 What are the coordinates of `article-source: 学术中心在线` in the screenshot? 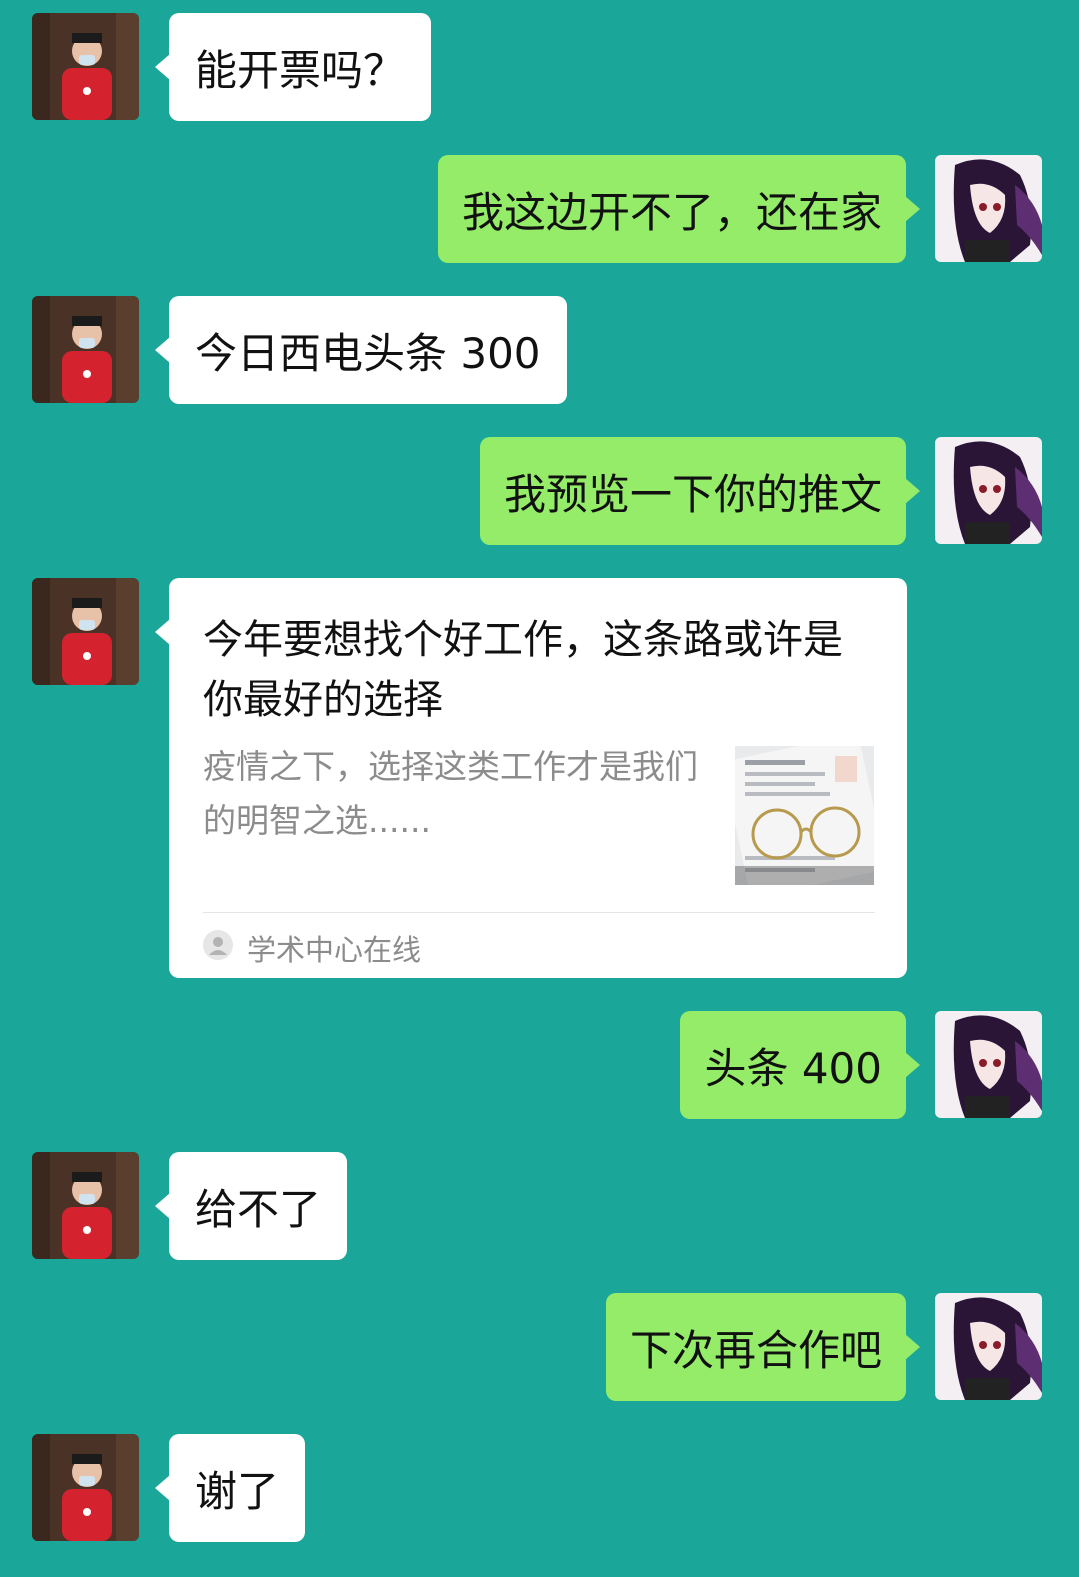 It's located at (334, 950).